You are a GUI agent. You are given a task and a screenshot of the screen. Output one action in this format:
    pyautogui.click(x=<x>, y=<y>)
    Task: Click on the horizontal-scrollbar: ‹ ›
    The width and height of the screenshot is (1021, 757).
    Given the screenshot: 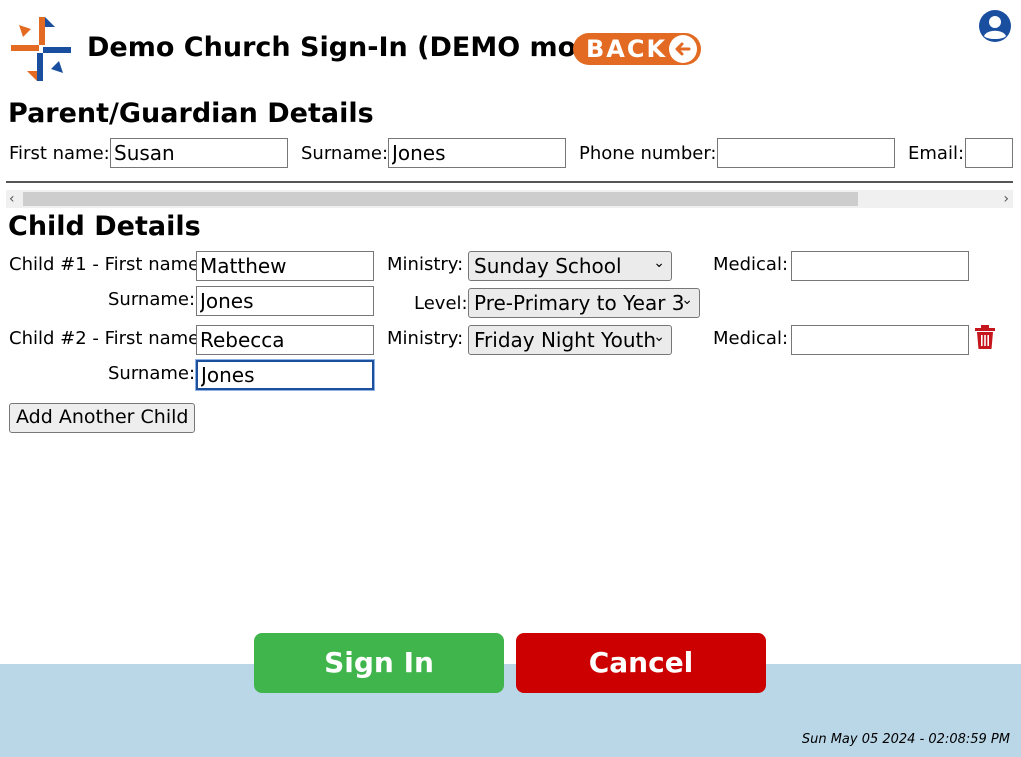 What is the action you would take?
    pyautogui.click(x=509, y=199)
    